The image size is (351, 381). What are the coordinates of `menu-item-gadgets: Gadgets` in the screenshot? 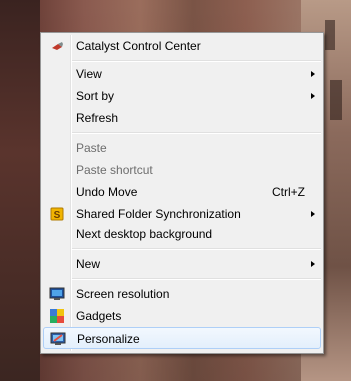 It's located at (182, 316).